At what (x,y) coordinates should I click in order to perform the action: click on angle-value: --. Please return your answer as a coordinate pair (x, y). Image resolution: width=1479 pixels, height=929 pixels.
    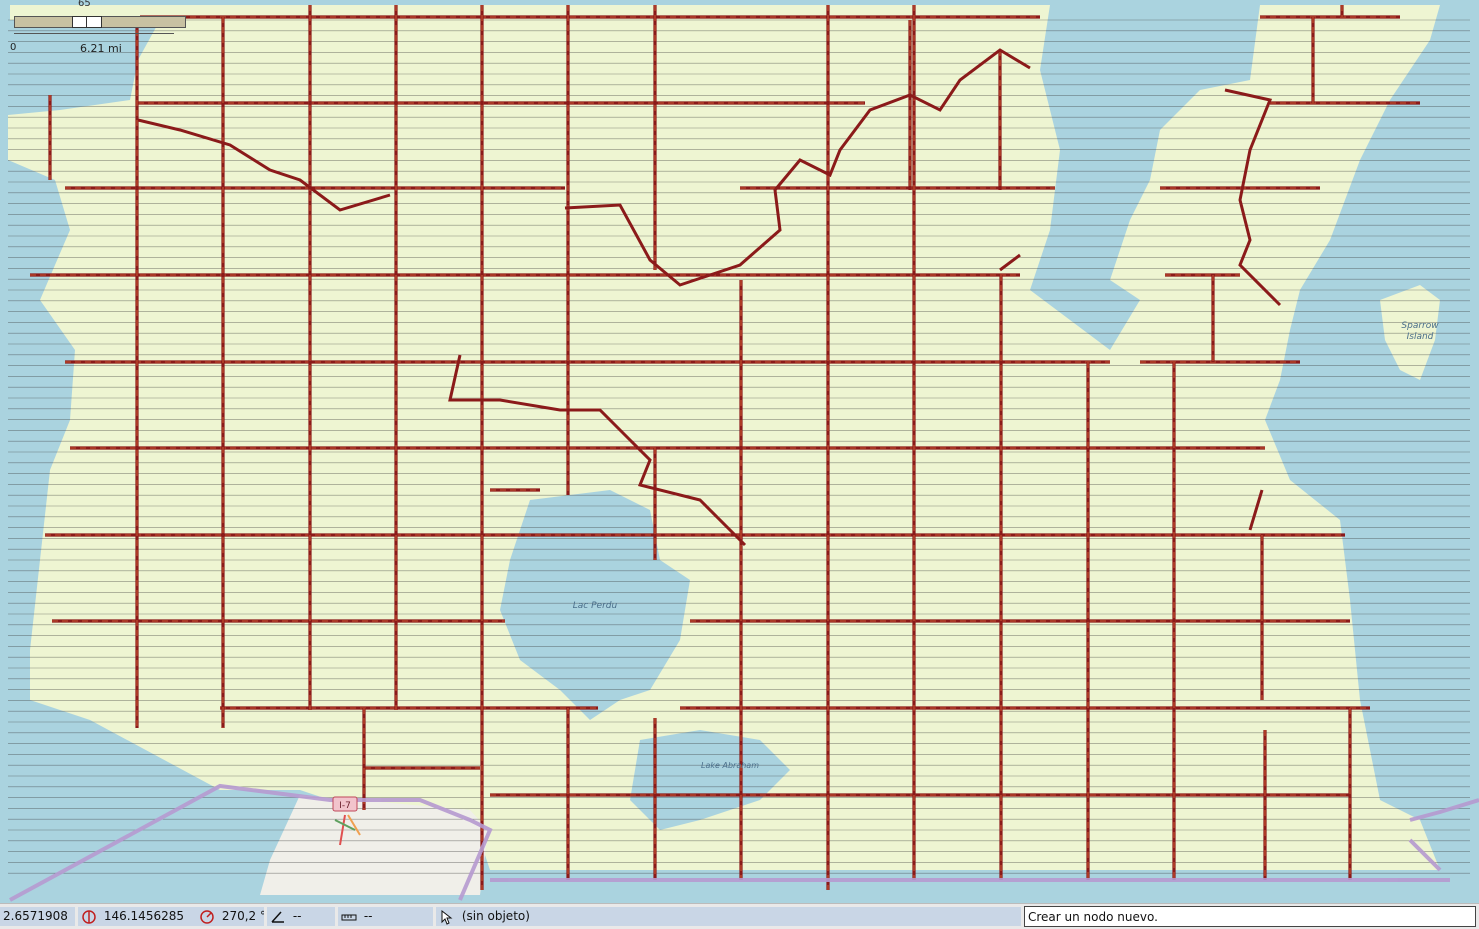
    Looking at the image, I should click on (297, 916).